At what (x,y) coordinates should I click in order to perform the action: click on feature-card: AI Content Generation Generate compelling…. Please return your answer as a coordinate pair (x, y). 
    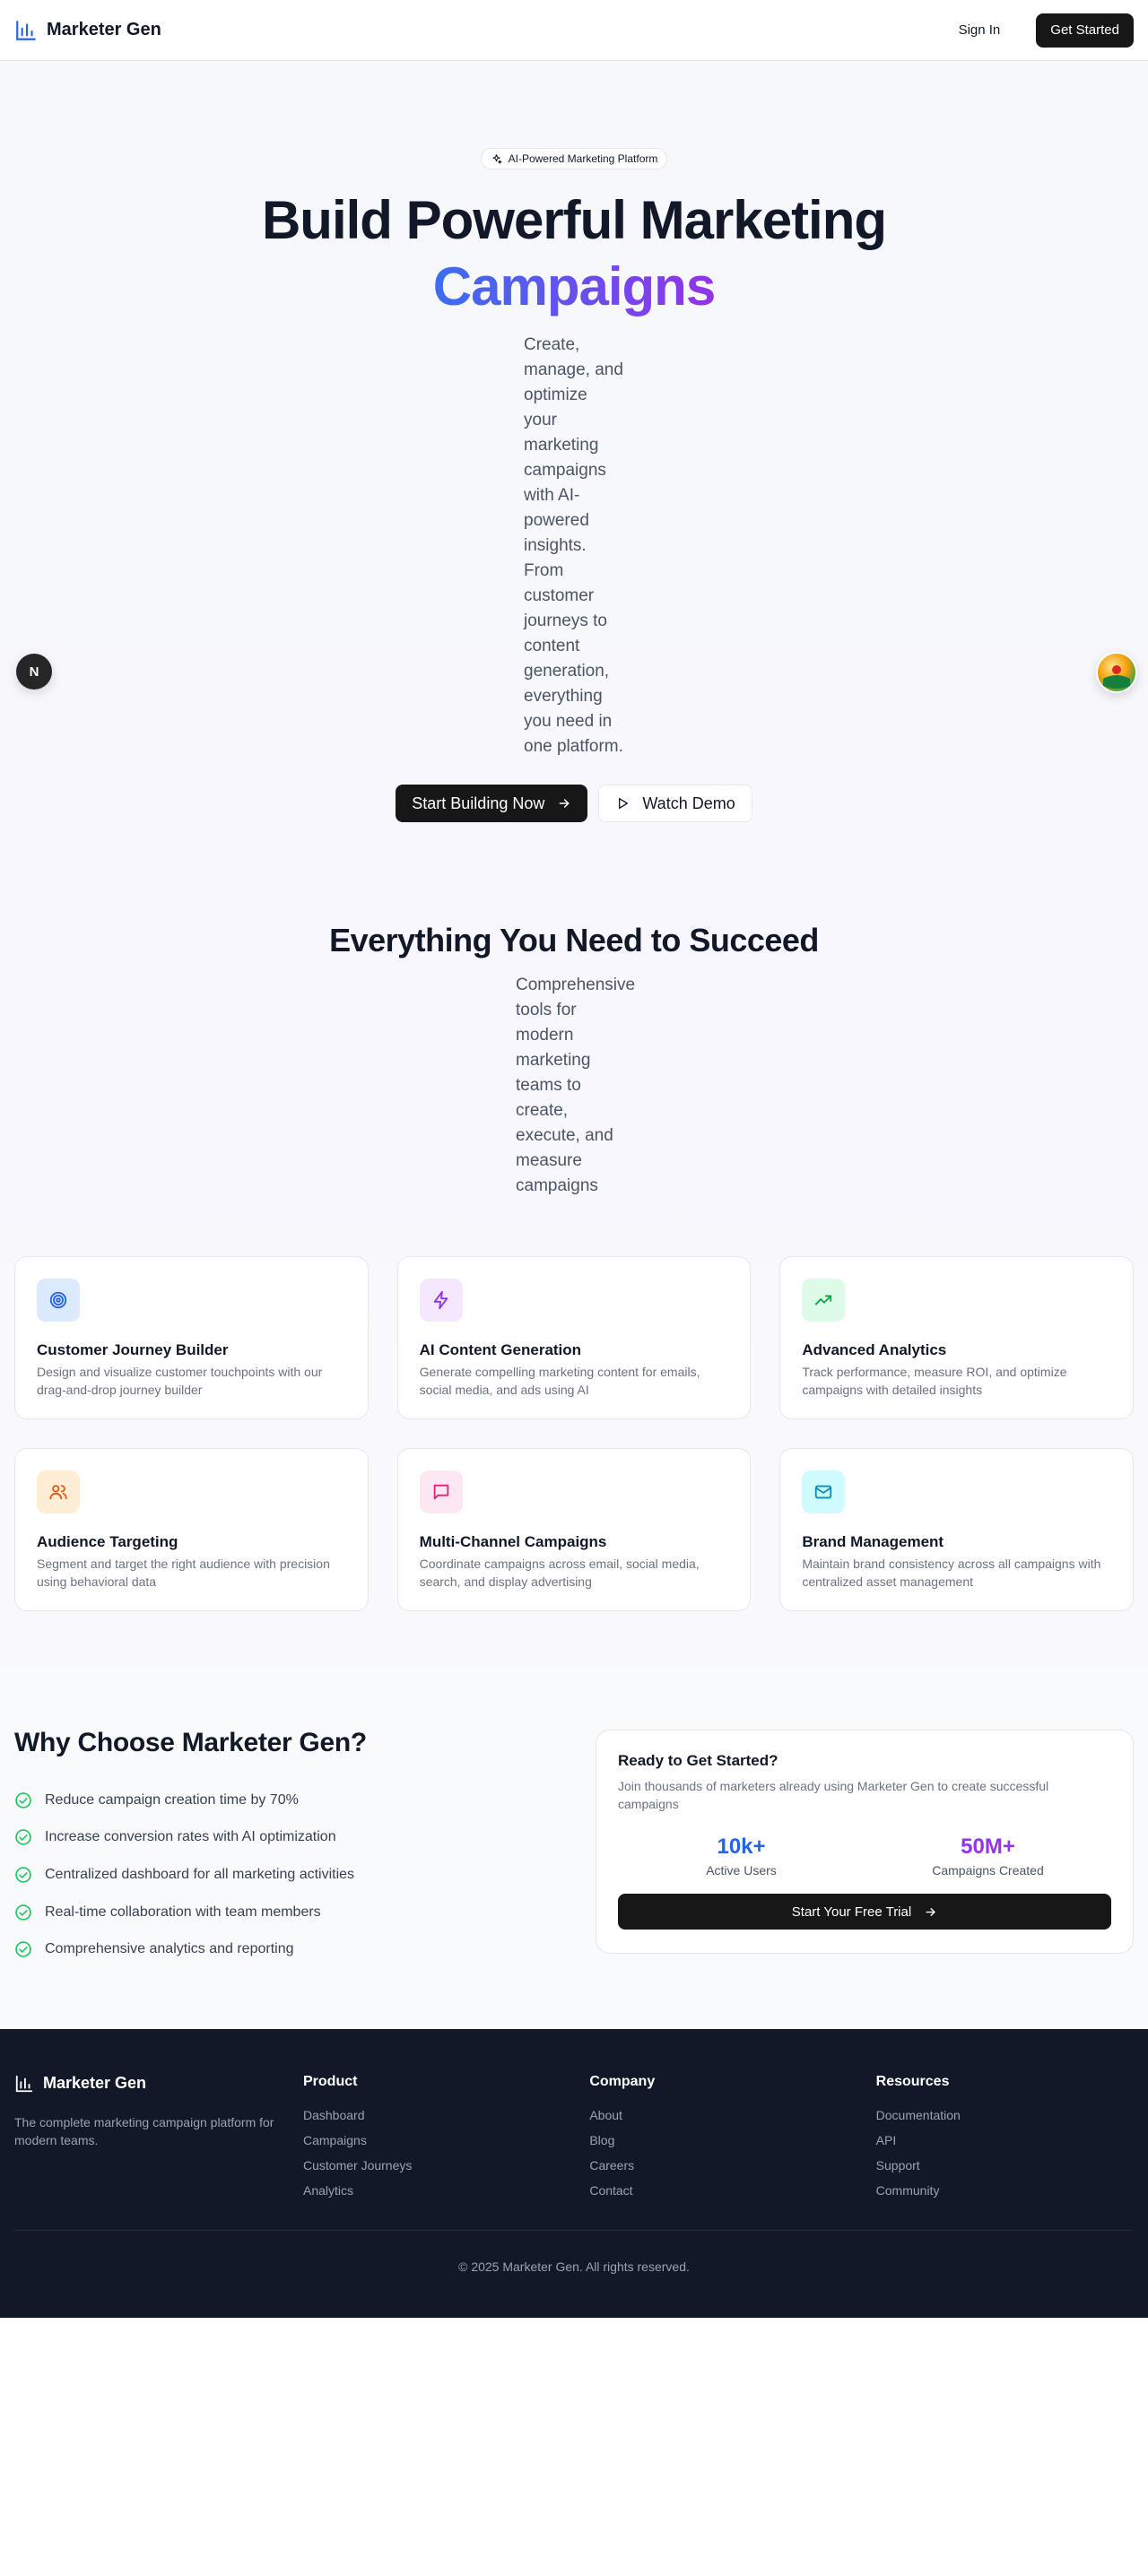
    Looking at the image, I should click on (574, 1337).